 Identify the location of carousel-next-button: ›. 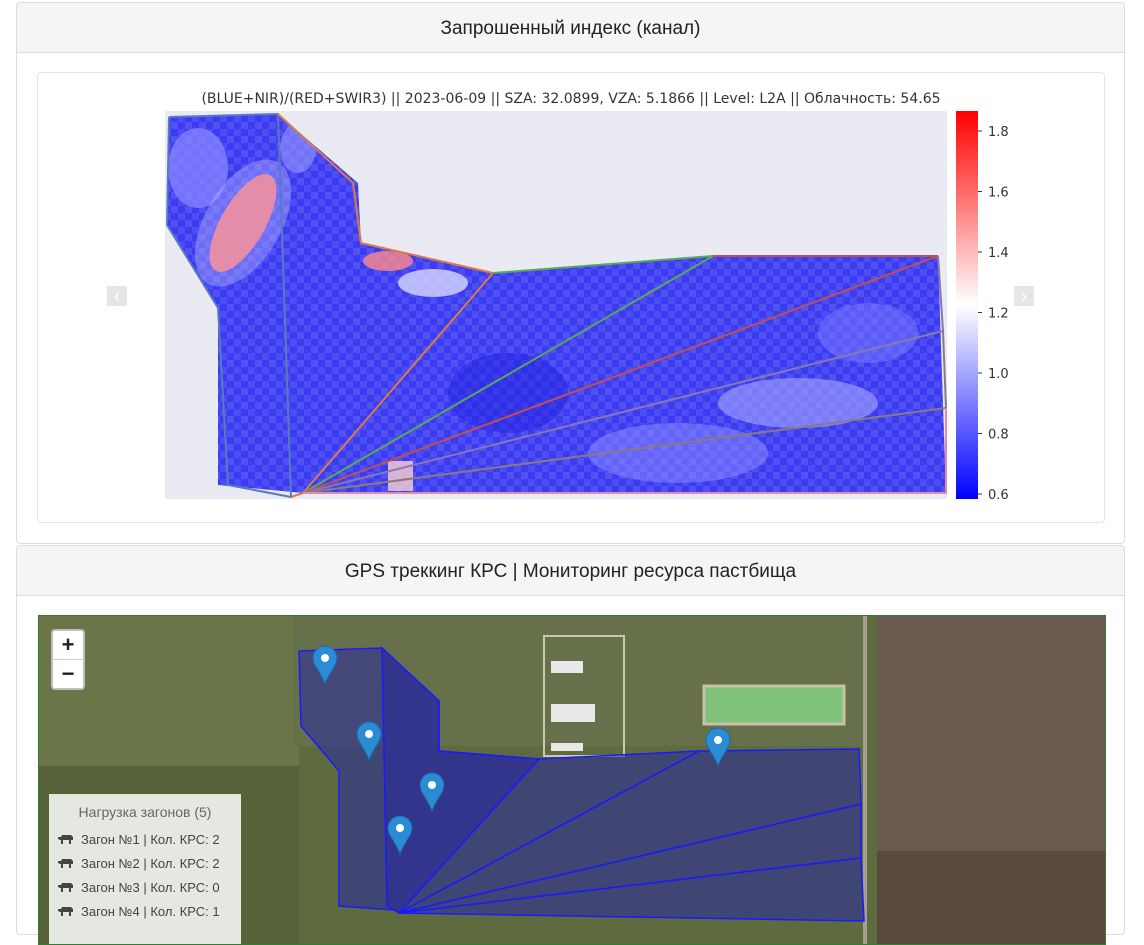
(1024, 296).